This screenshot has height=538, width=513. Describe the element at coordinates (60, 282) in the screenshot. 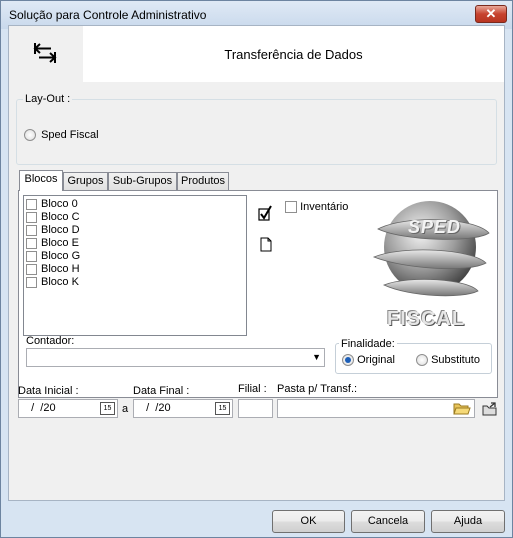

I see `block-label: Bloco K` at that location.